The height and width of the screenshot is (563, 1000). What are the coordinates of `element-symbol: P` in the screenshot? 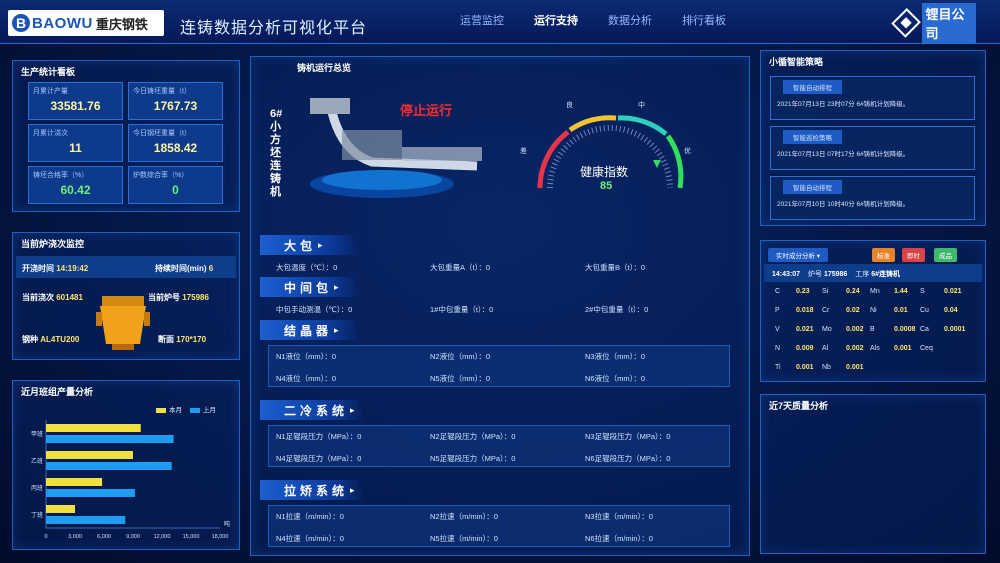 It's located at (777, 310).